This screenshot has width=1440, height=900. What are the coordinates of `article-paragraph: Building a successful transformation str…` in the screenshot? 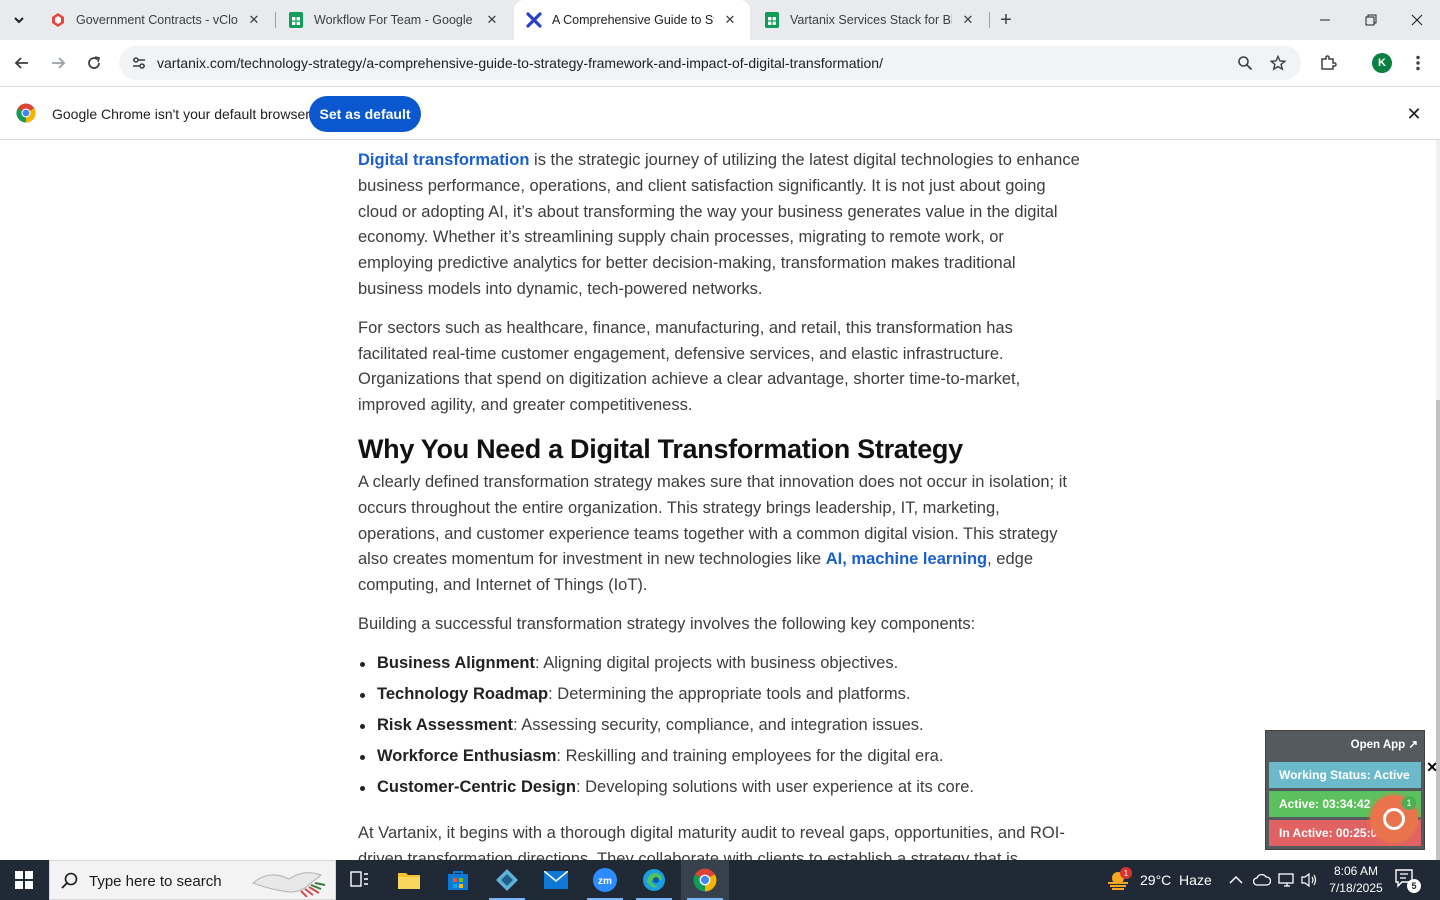 It's located at (667, 623).